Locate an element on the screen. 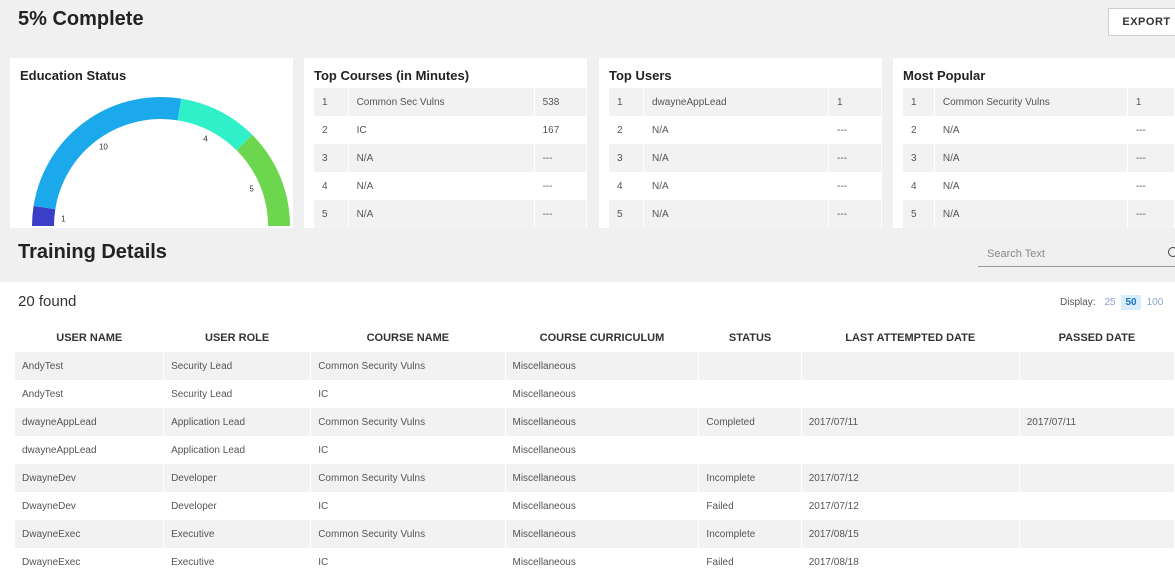 The image size is (1175, 577). search-input is located at coordinates (1068, 254).